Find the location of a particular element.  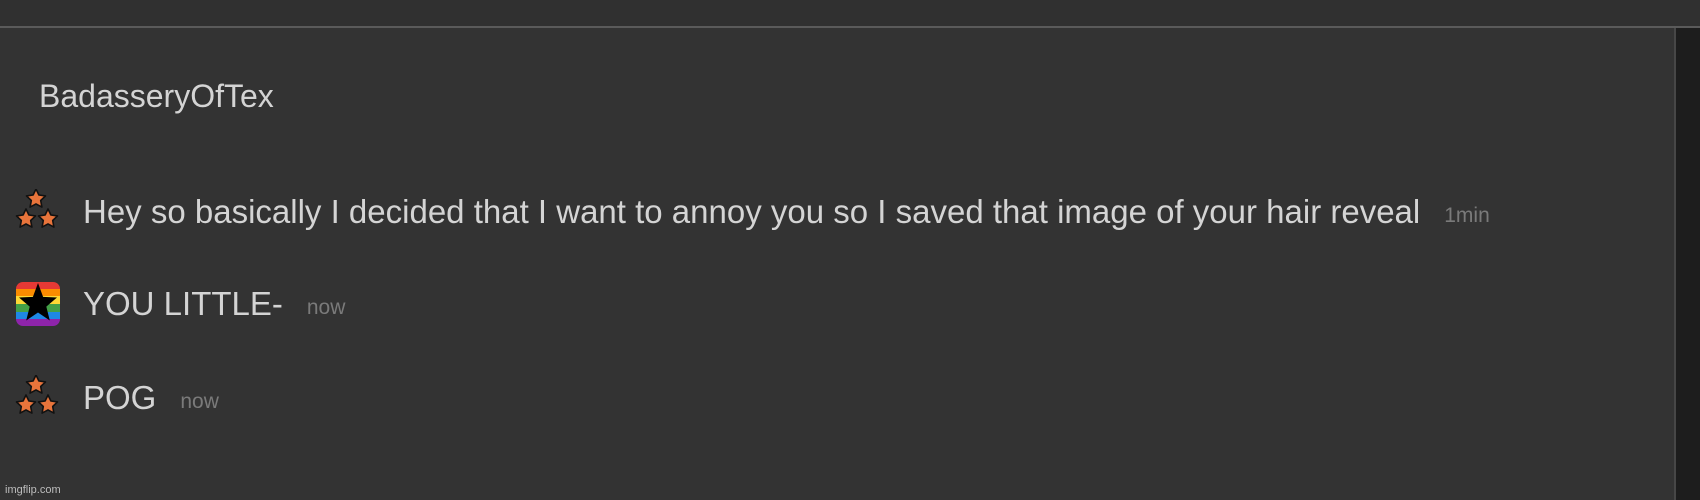

chat-title: BadasseryOfTex is located at coordinates (156, 96).